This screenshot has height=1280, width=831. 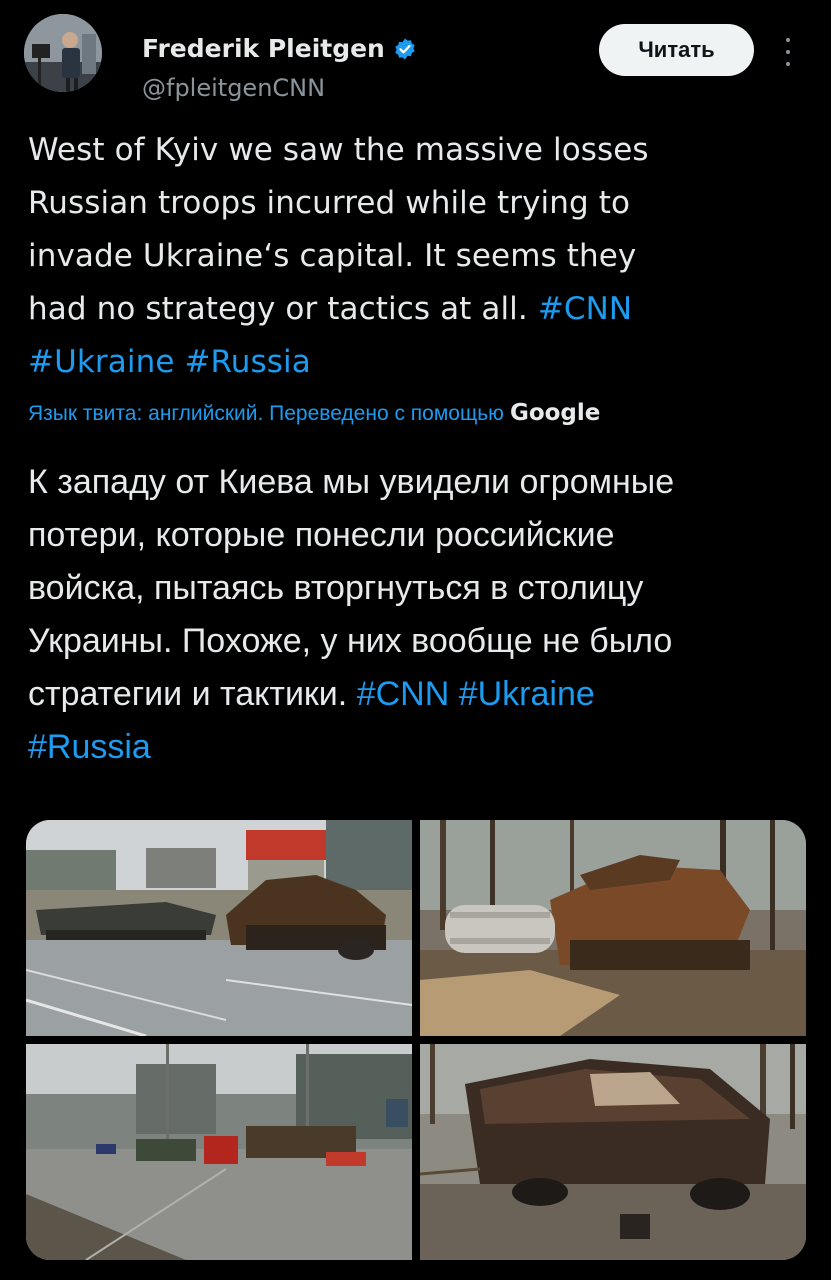 I want to click on translated-line: #Russia, so click(x=418, y=747).